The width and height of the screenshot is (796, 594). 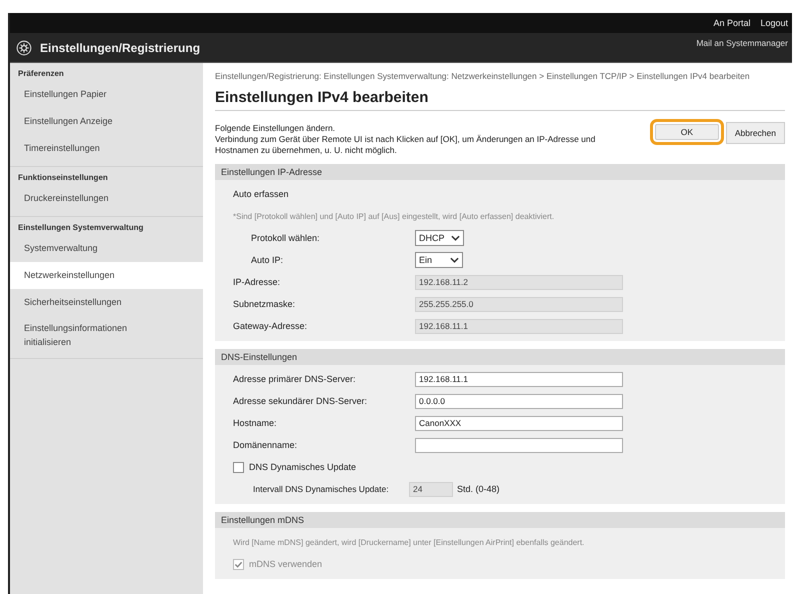 What do you see at coordinates (80, 228) in the screenshot?
I see `sidebar-heading: Einstellungen Systemverwaltung` at bounding box center [80, 228].